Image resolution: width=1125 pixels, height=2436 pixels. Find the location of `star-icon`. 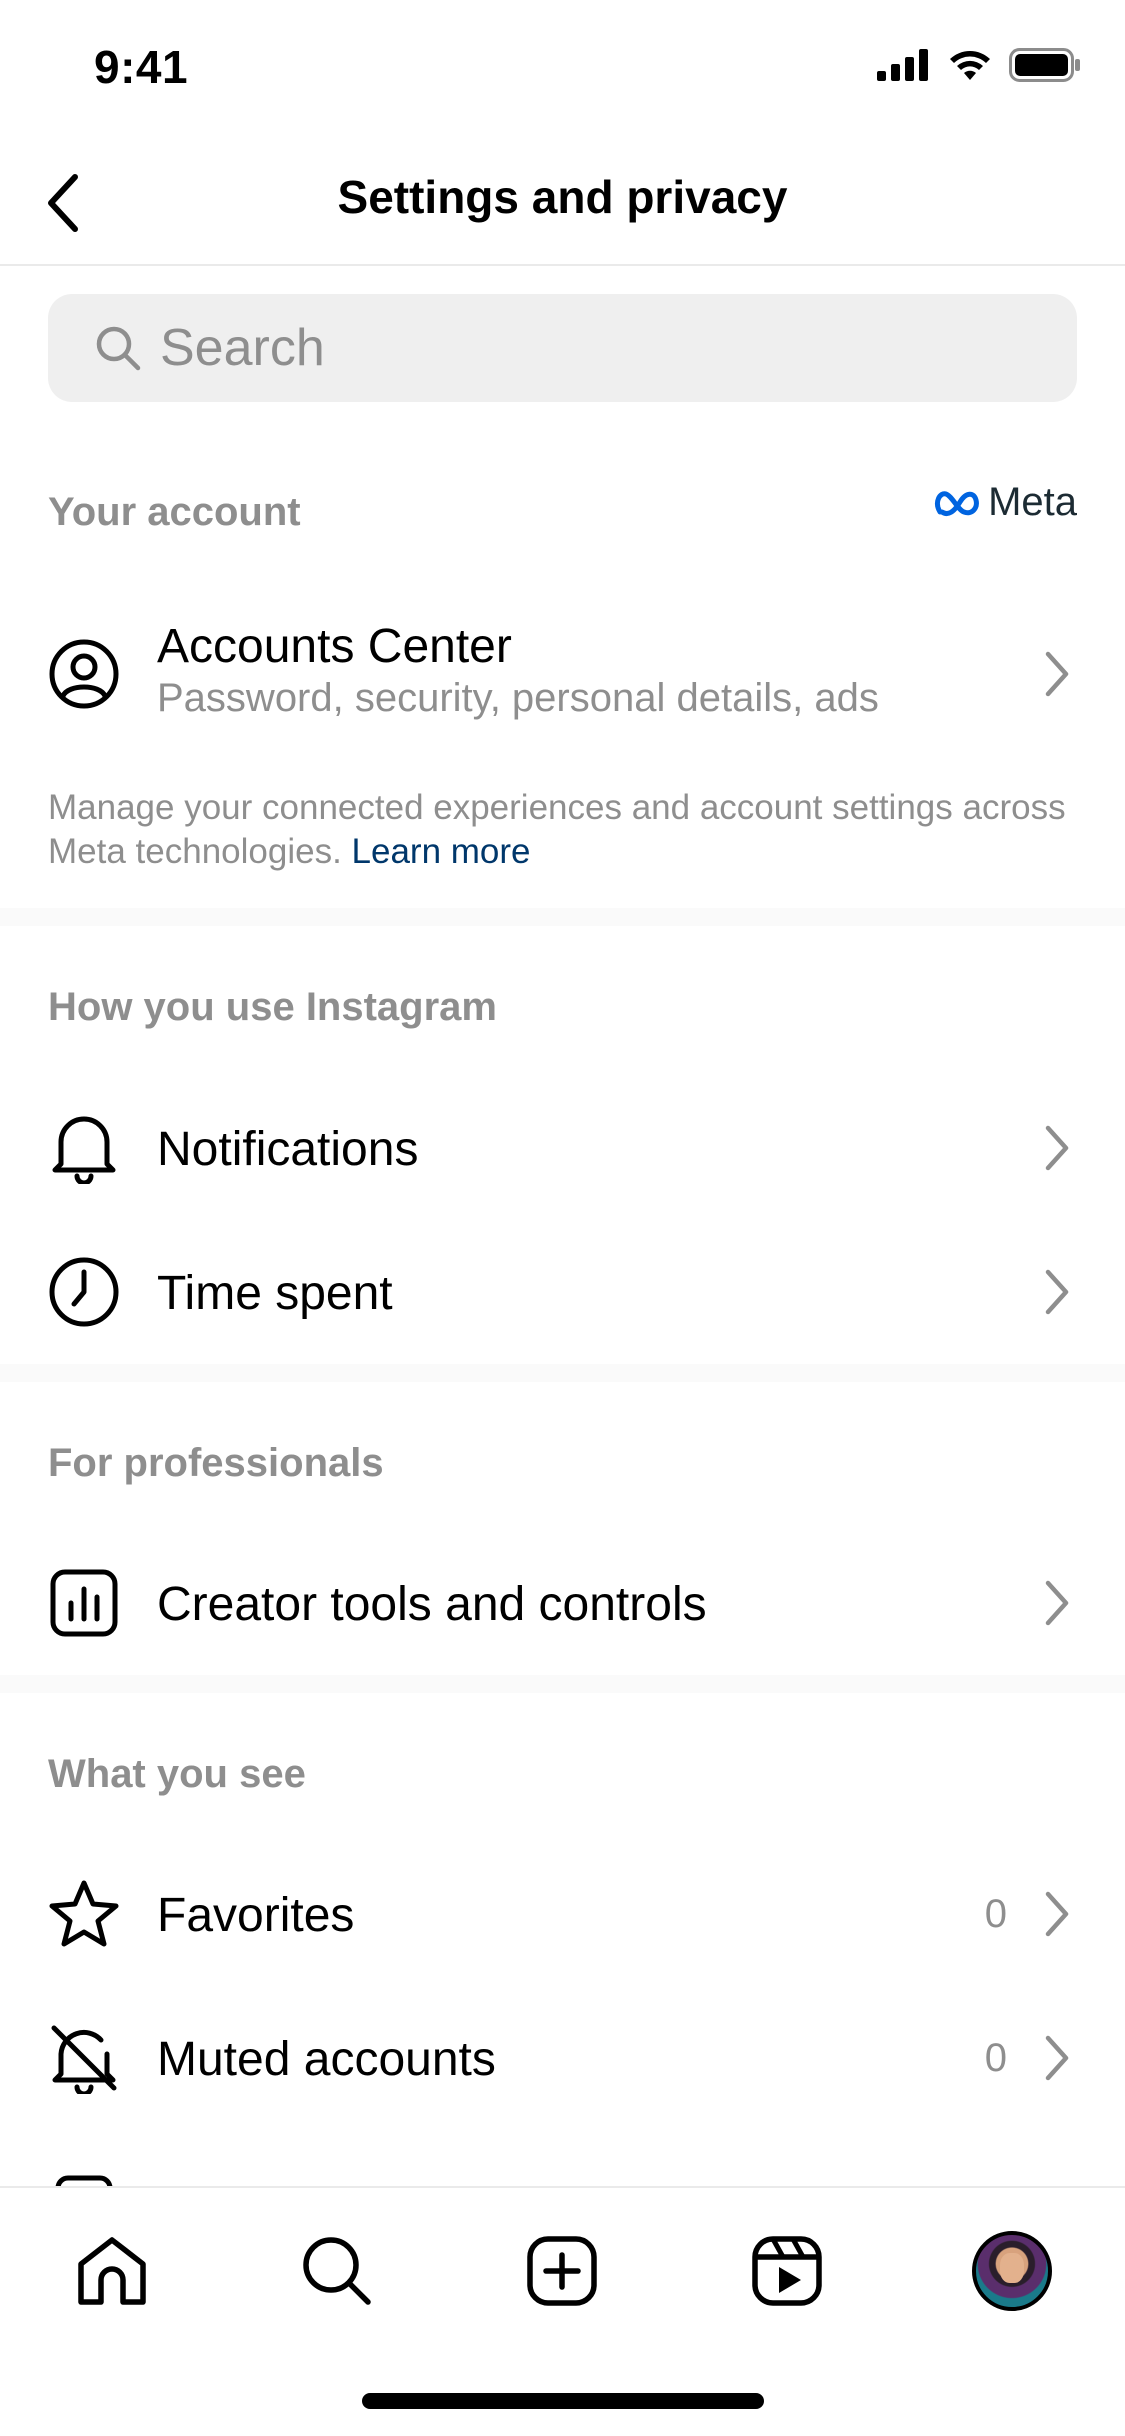

star-icon is located at coordinates (84, 1914).